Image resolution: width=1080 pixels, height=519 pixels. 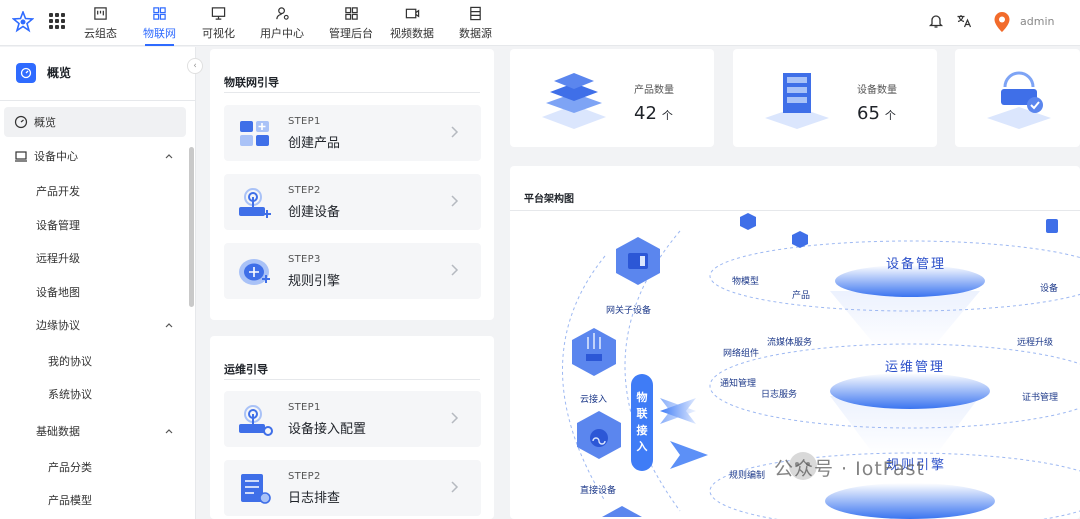 What do you see at coordinates (1049, 287) in the screenshot?
I see `tag-device: 设备` at bounding box center [1049, 287].